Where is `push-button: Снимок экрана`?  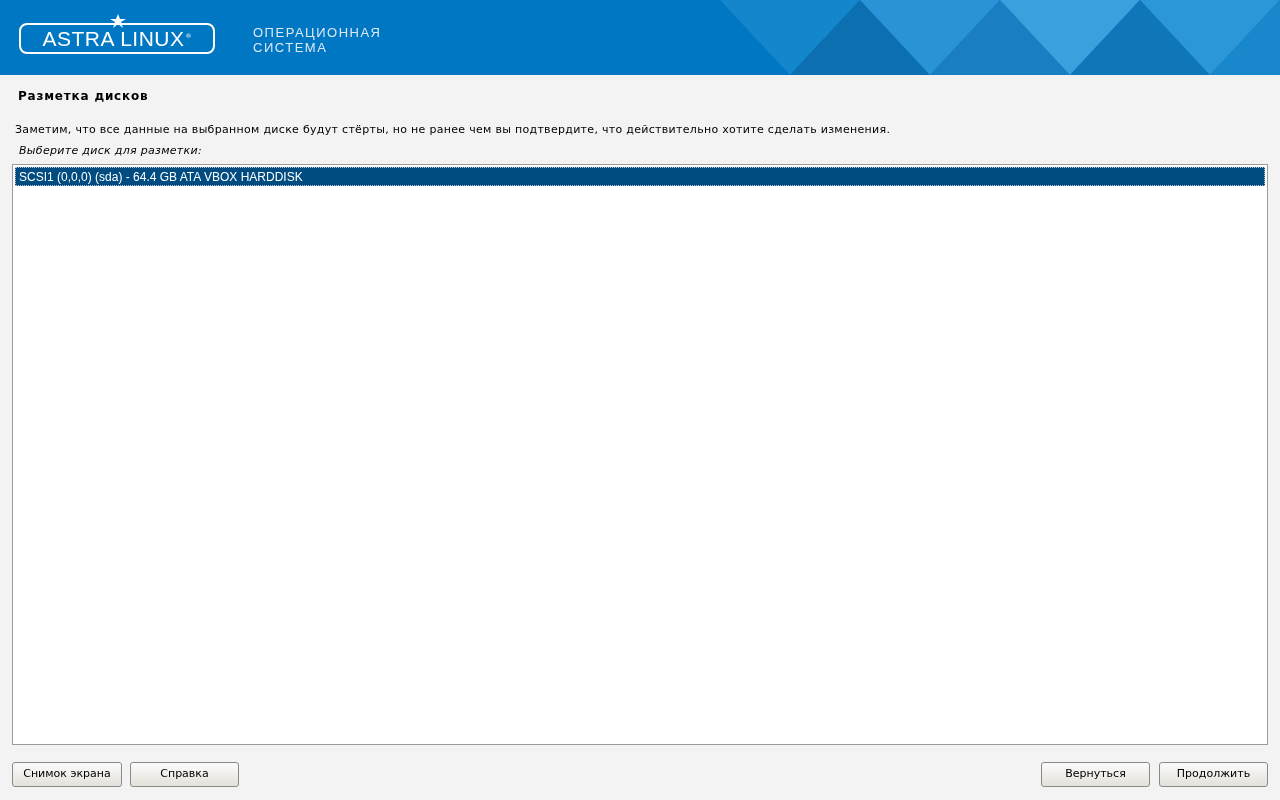
push-button: Снимок экрана is located at coordinates (67, 774).